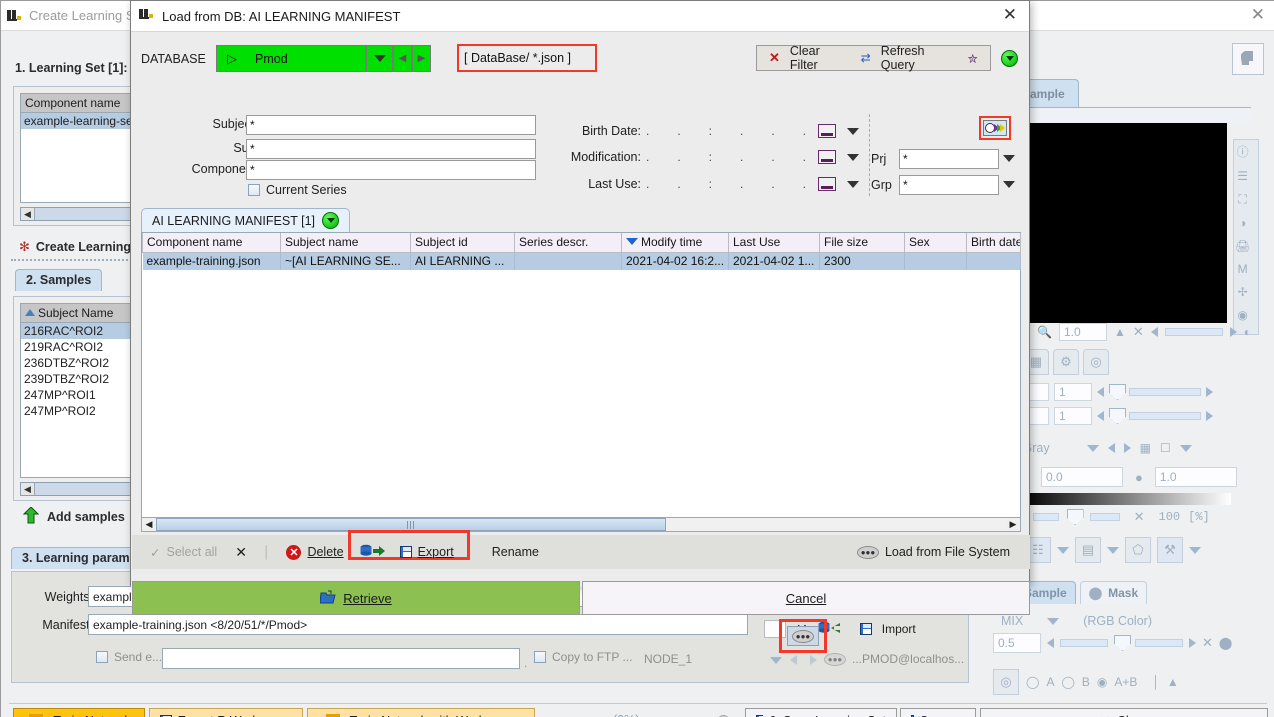 The height and width of the screenshot is (717, 1274). Describe the element at coordinates (1242, 223) in the screenshot. I see `contrast-icon: ◑` at that location.